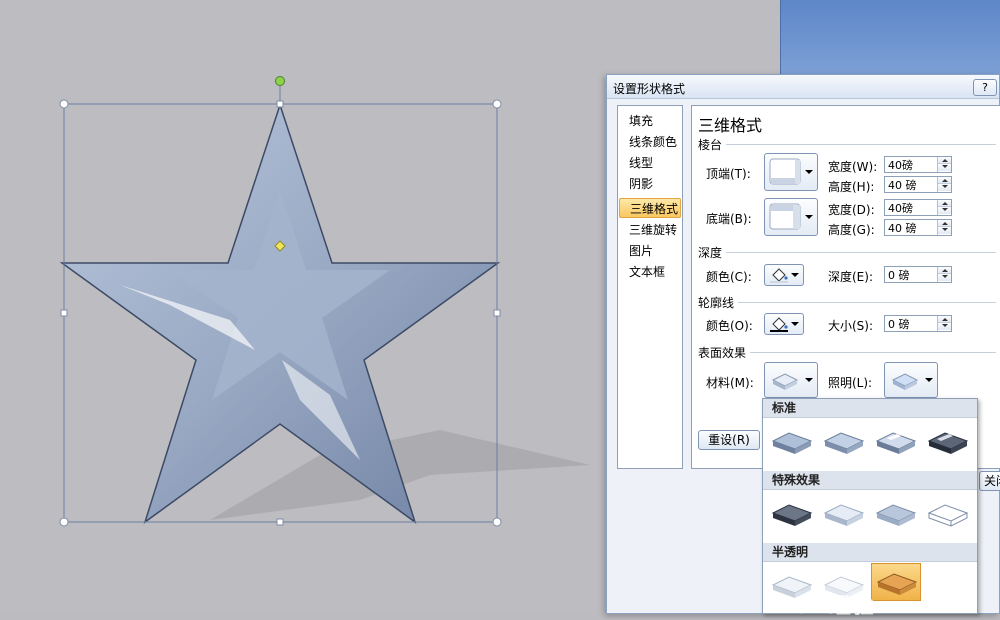 The height and width of the screenshot is (620, 1000). I want to click on category-text-box: 文本框, so click(650, 272).